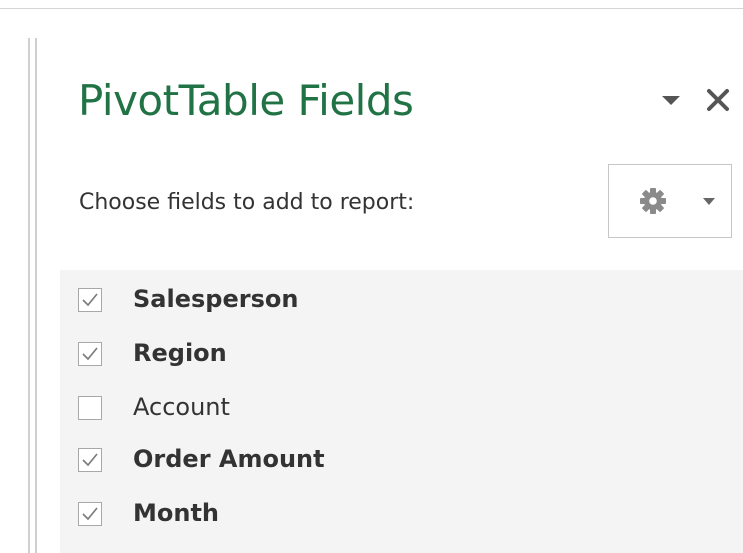 The image size is (743, 553). I want to click on pane-splitter-edge, so click(36, 295).